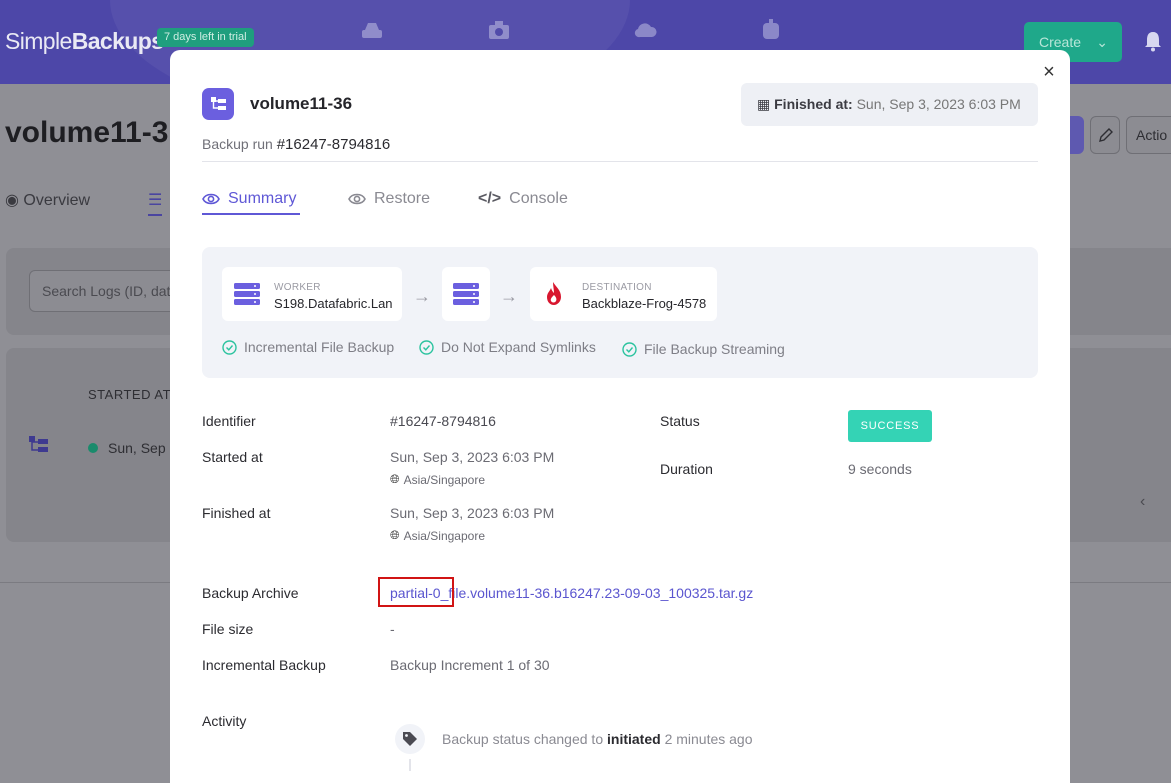 The image size is (1171, 783). What do you see at coordinates (686, 469) in the screenshot?
I see `duration-label: Duration` at bounding box center [686, 469].